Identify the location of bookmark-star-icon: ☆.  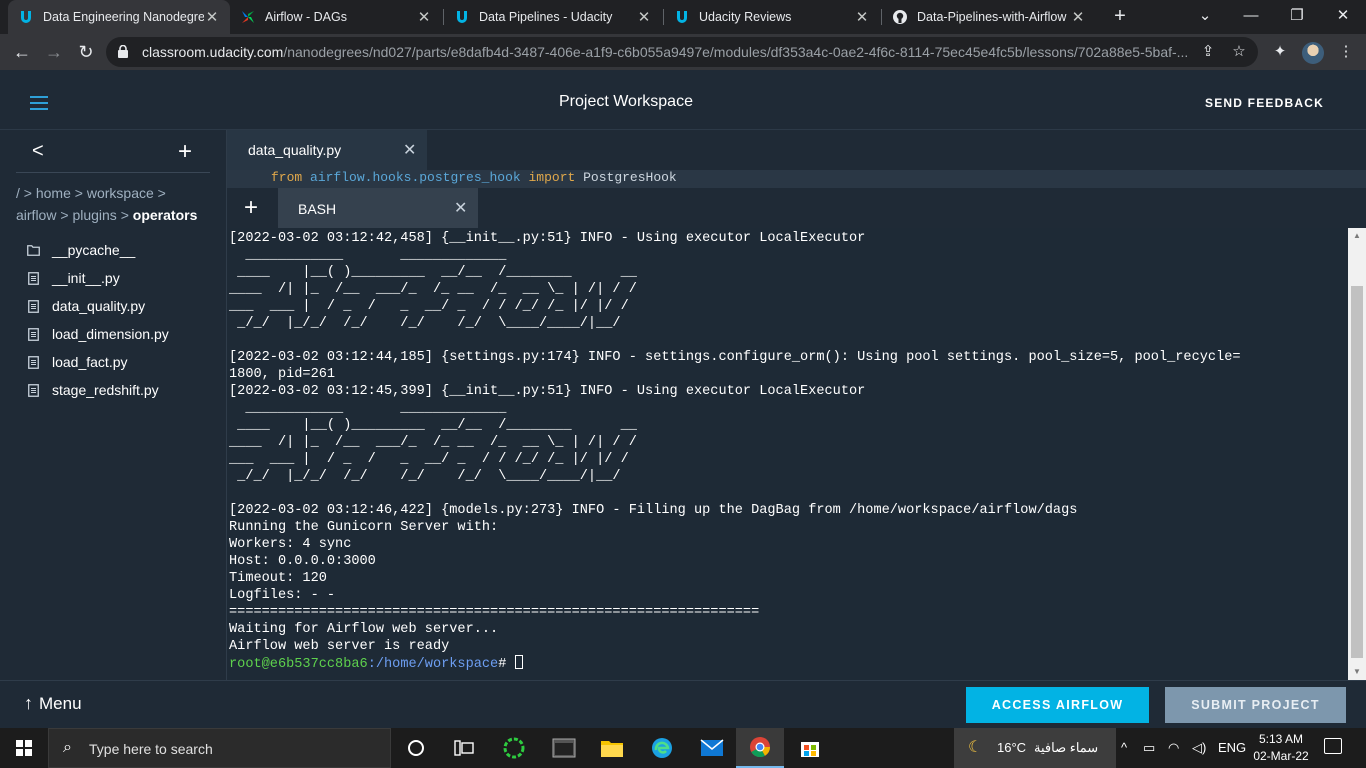
(1239, 52).